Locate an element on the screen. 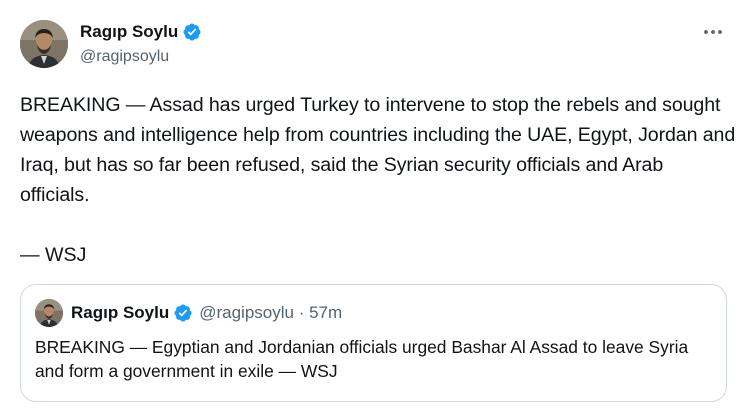  more-options-icon is located at coordinates (713, 32).